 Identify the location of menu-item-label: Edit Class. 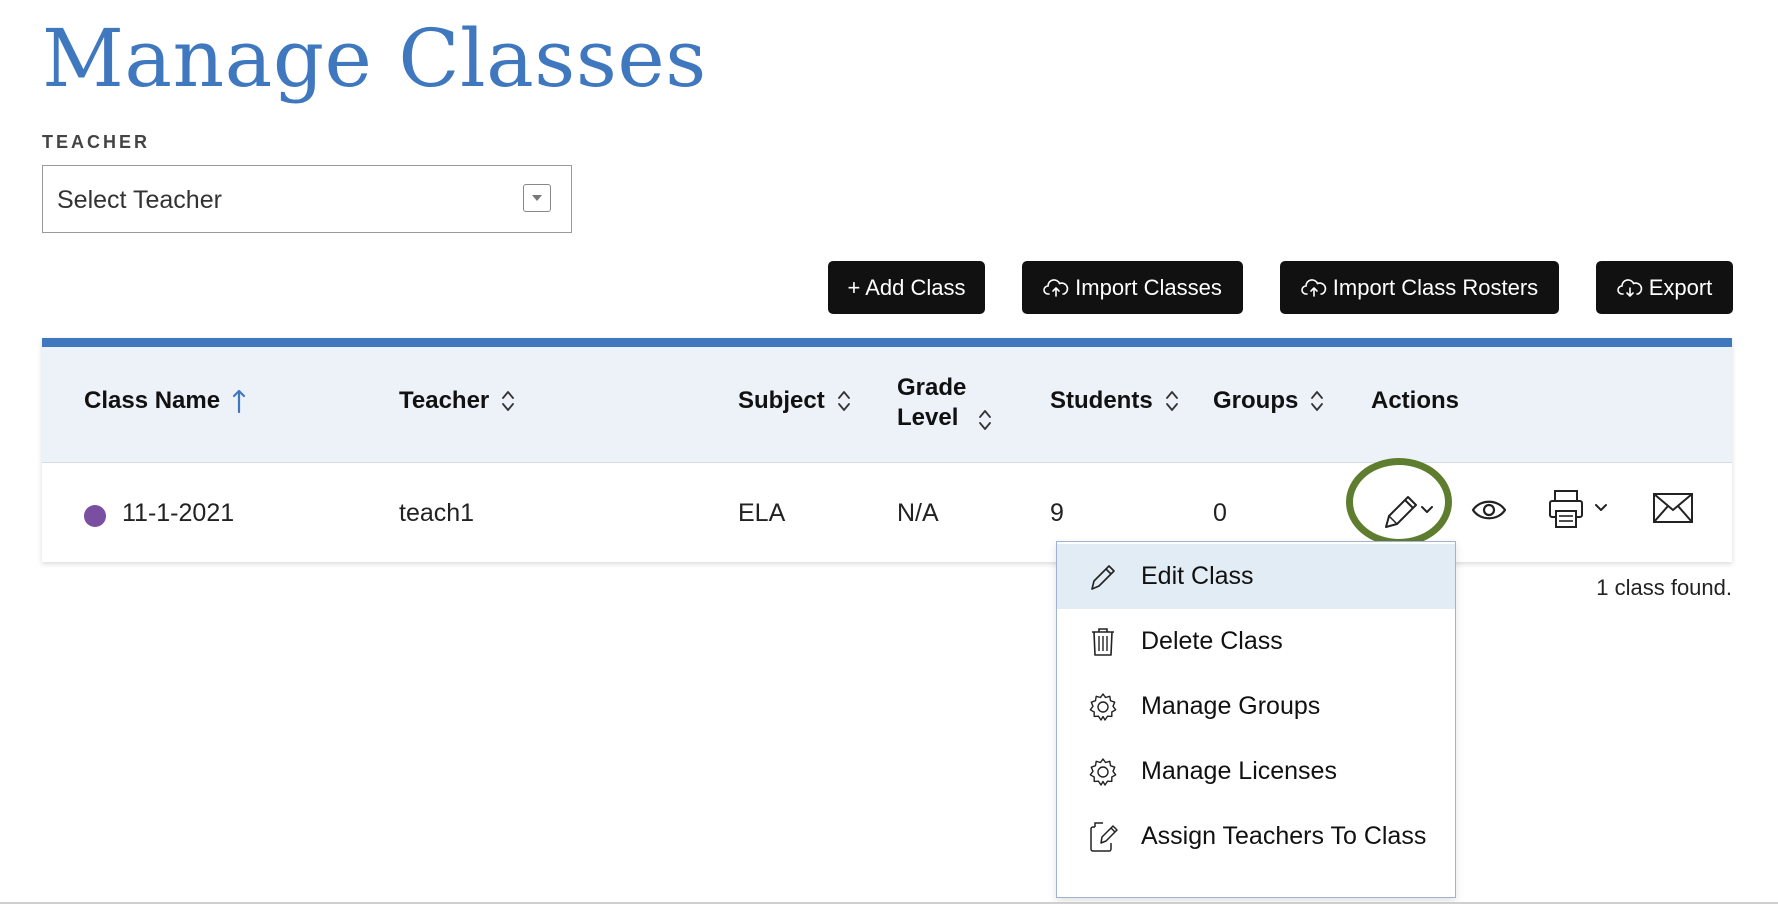
(1197, 576).